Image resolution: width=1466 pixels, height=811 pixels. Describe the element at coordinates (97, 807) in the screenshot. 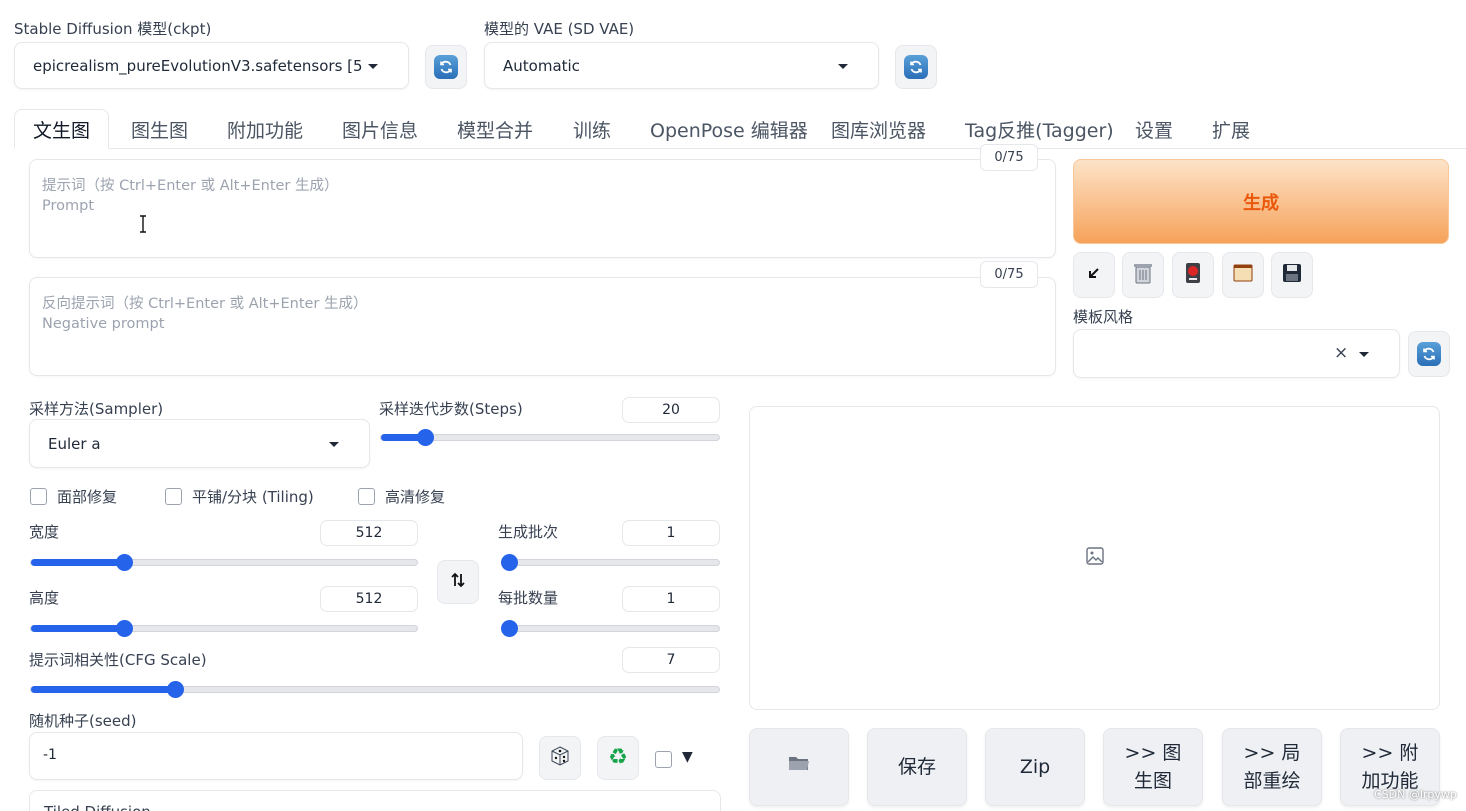

I see `tiled-diffusion-label: Tiled Diffusion` at that location.